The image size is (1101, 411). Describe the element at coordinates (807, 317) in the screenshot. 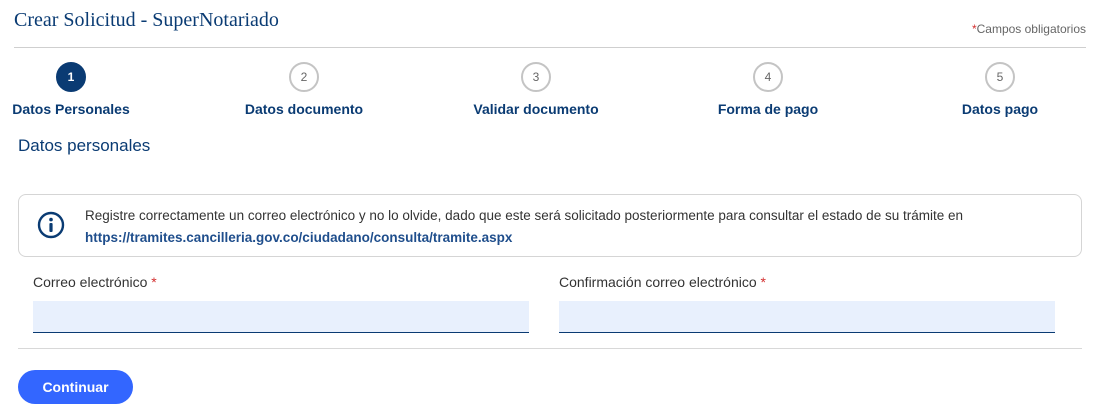

I see `confirm-email-input` at that location.